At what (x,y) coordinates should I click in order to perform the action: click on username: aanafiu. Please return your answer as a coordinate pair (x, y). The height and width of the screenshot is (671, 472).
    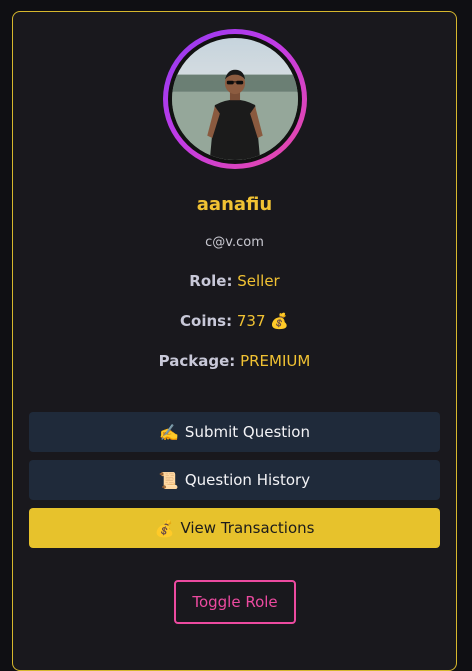
    Looking at the image, I should click on (234, 204).